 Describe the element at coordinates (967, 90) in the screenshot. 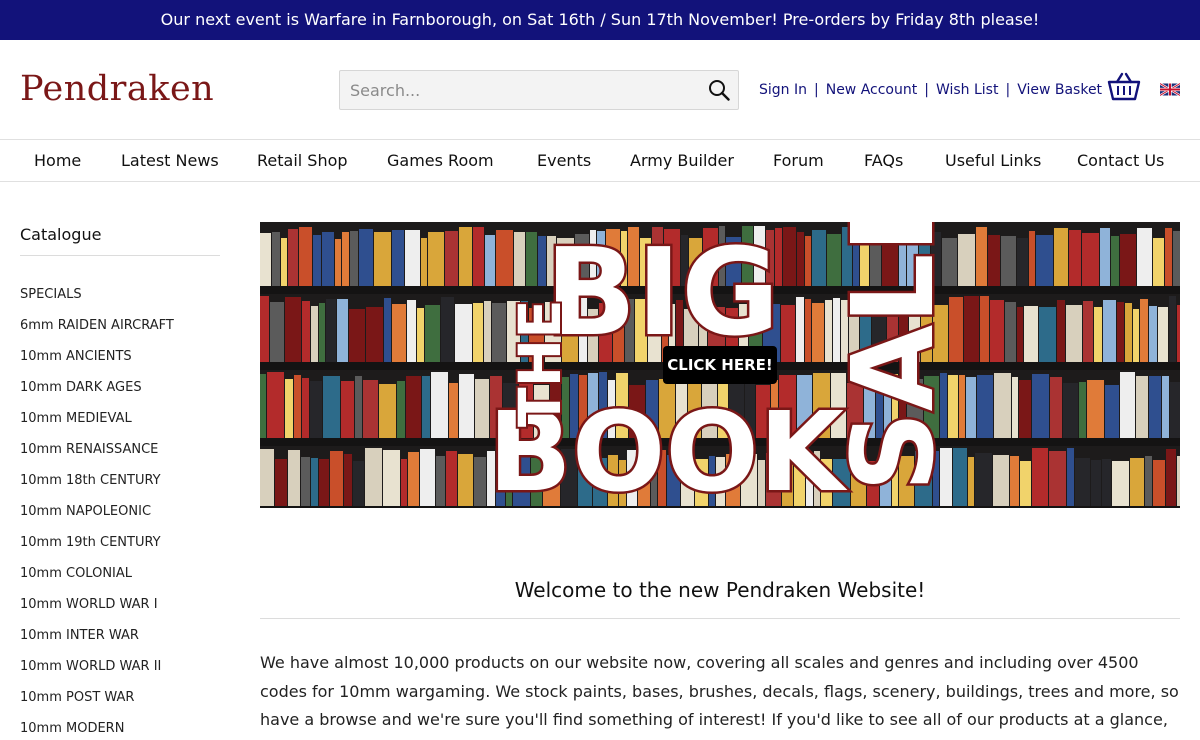

I see `wish-list-link: Wish List` at that location.